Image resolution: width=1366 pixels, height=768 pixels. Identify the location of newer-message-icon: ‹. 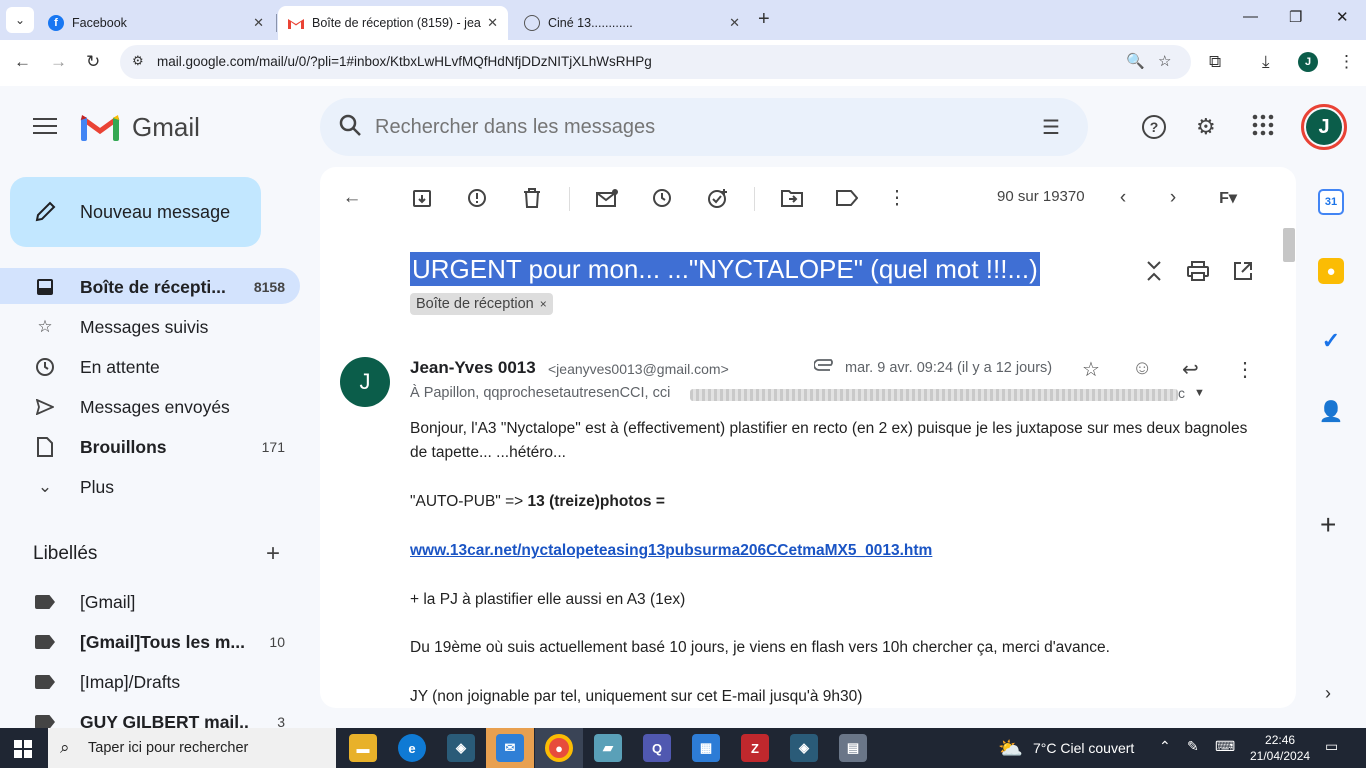
(1123, 198).